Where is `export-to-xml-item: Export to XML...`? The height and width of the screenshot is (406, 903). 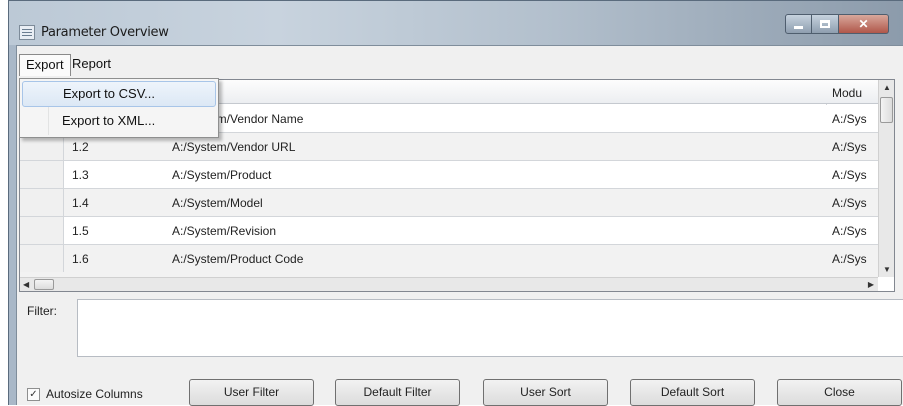
export-to-xml-item: Export to XML... is located at coordinates (119, 122).